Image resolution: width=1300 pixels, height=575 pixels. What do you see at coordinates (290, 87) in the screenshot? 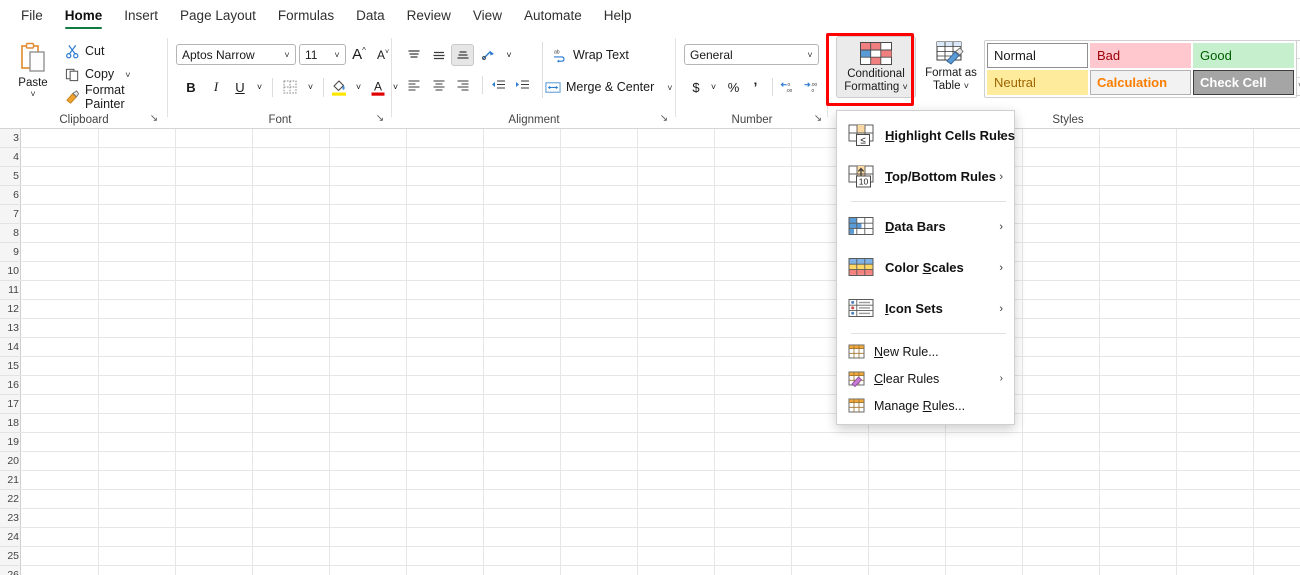
I see `borders-button` at bounding box center [290, 87].